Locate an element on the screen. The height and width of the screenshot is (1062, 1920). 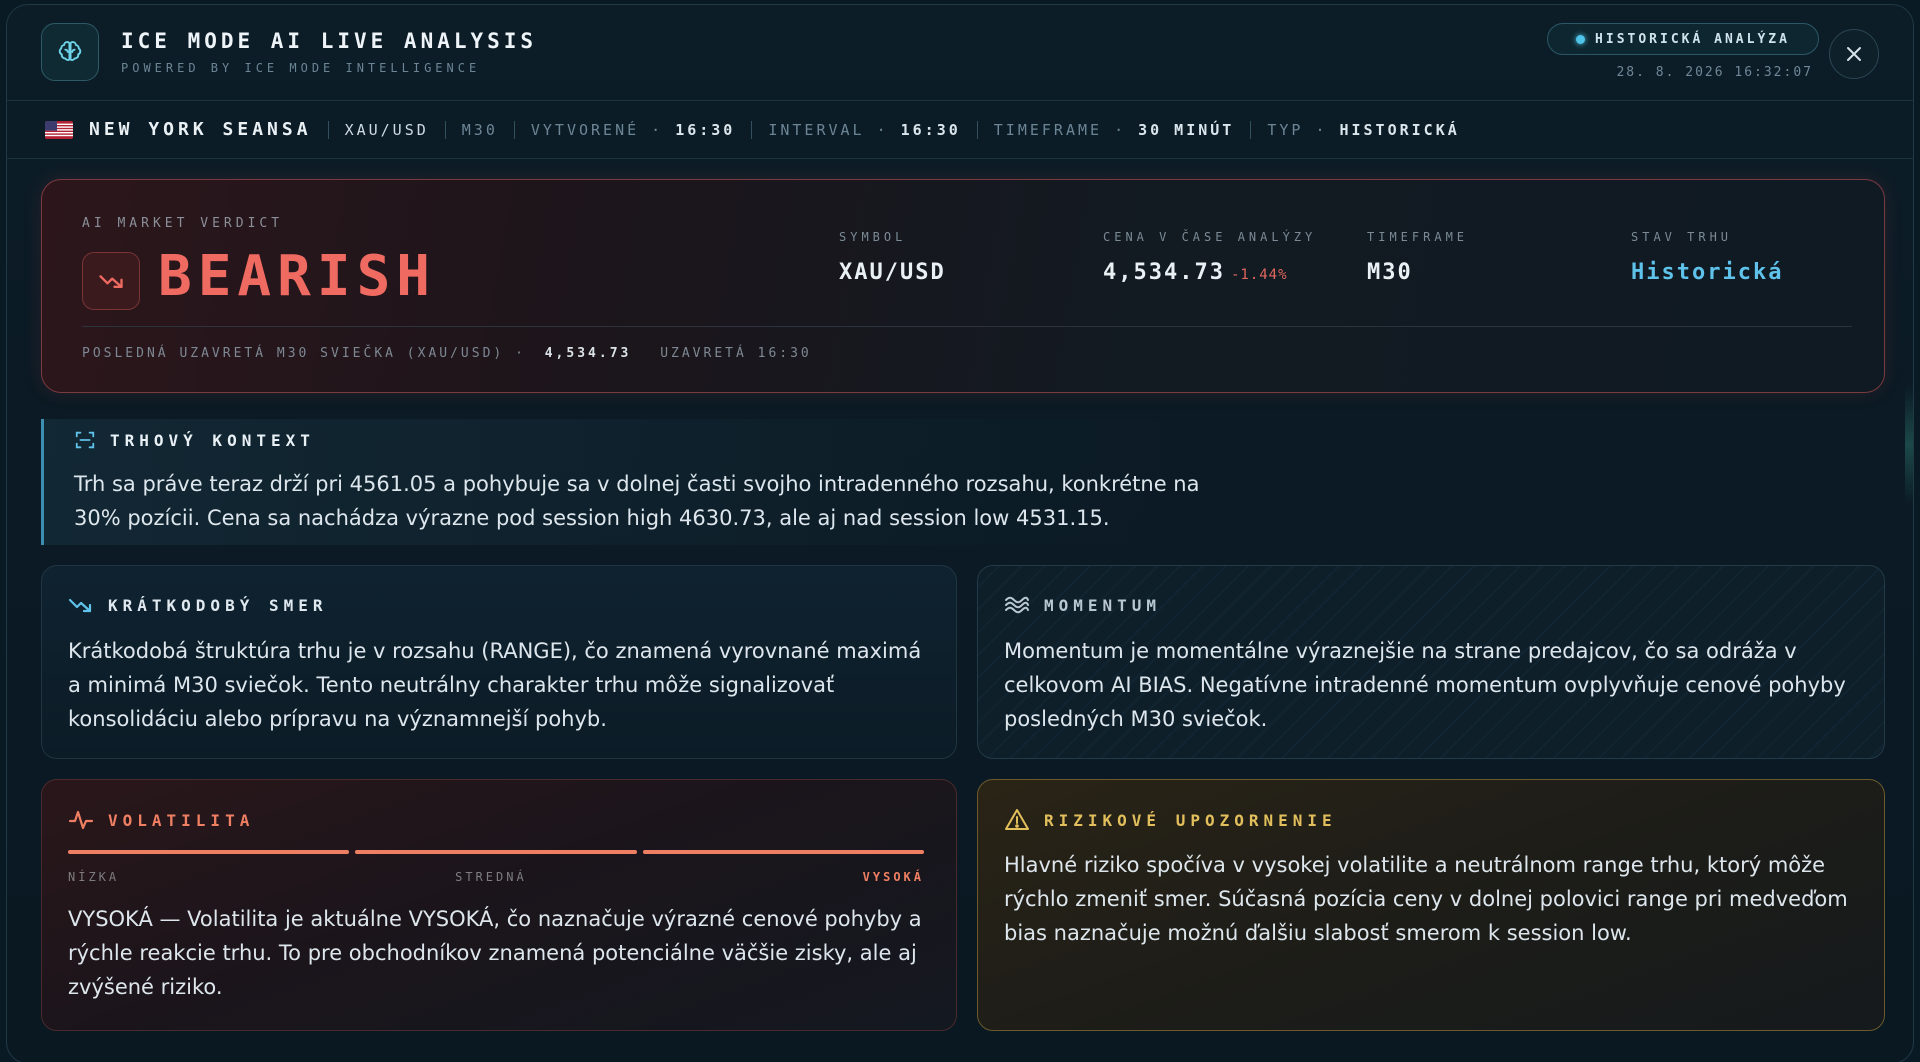
last-candle-price: 4,534.73 is located at coordinates (588, 353).